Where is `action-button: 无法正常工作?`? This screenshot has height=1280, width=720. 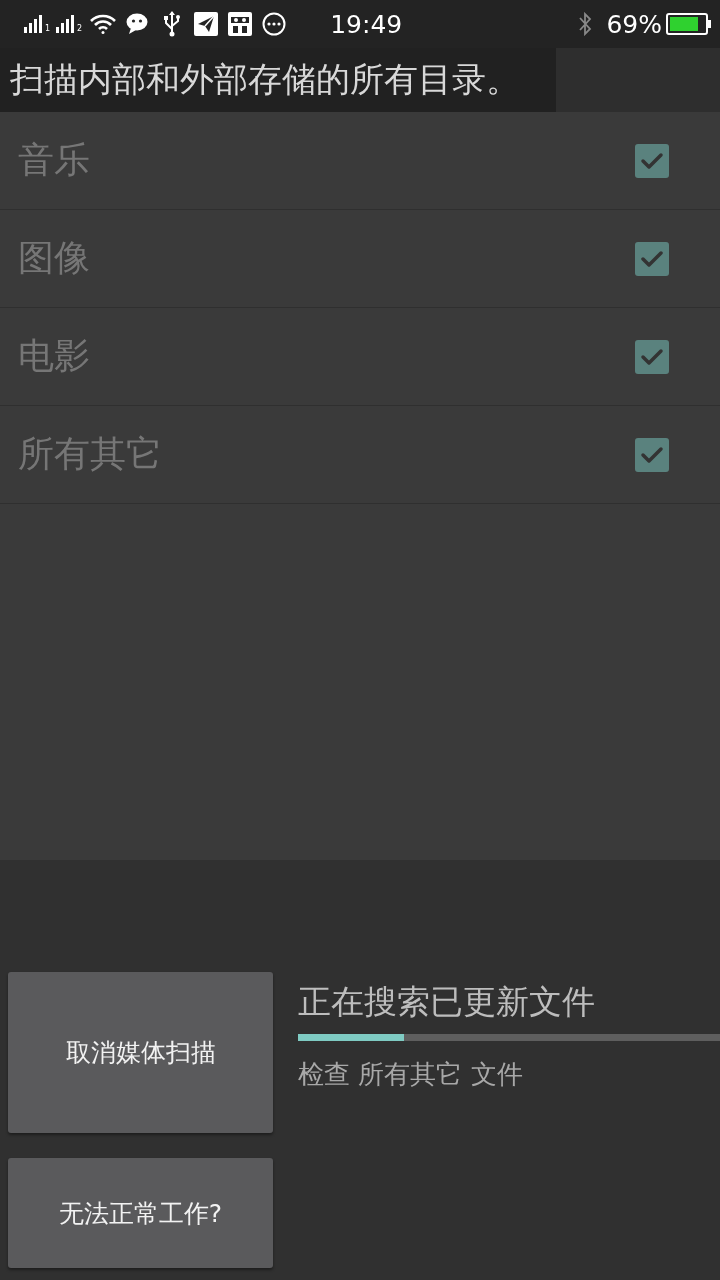 action-button: 无法正常工作? is located at coordinates (140, 1213).